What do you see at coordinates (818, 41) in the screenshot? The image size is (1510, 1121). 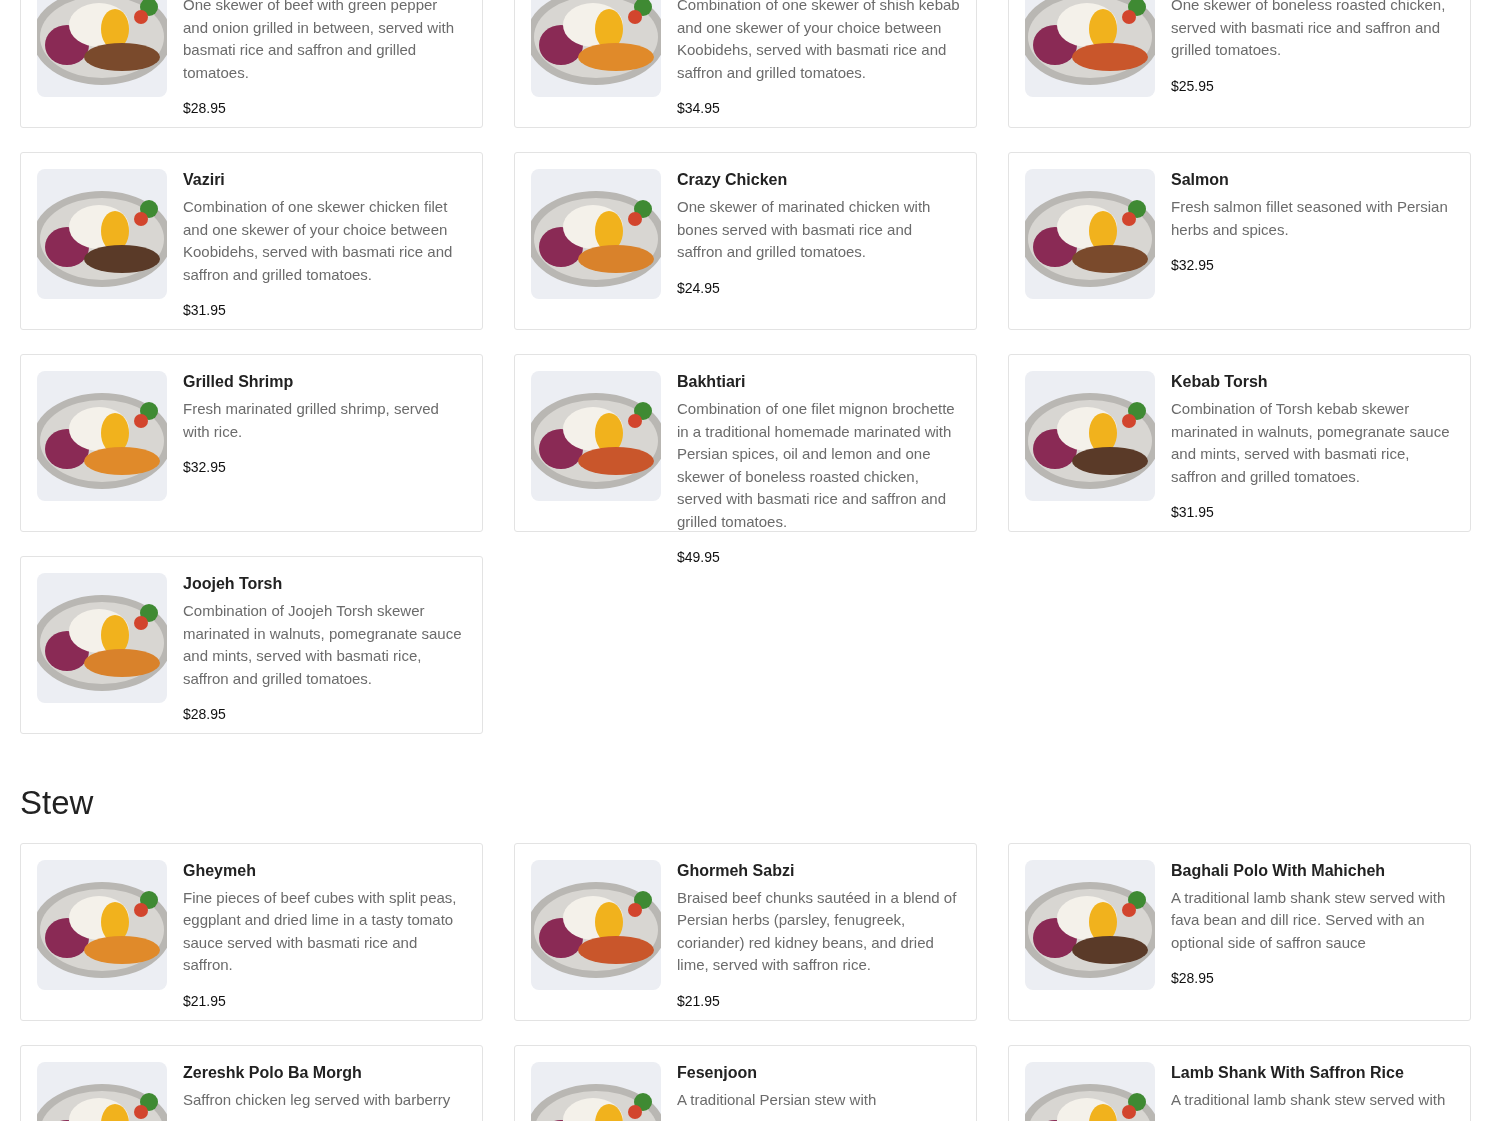 I see `item-description: Combination of one skewer of shish kebab and one skewer of your choice between Koobidehs, served with basmati rice and saffron and grilled tomatoes.` at bounding box center [818, 41].